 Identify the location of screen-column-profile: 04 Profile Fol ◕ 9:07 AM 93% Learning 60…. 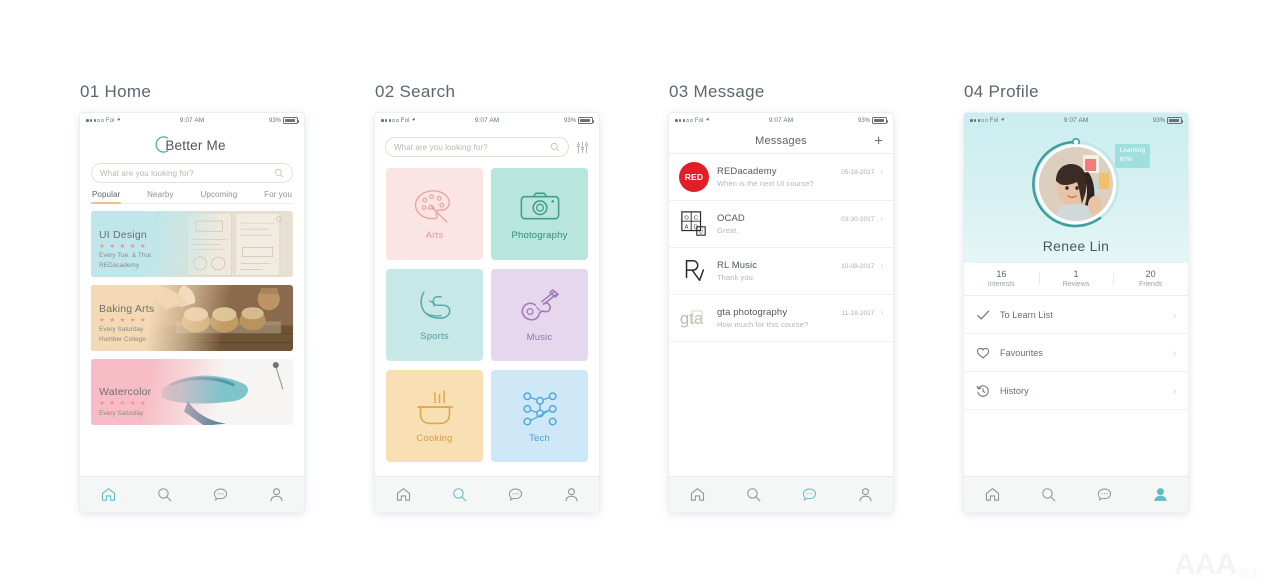
(1076, 297).